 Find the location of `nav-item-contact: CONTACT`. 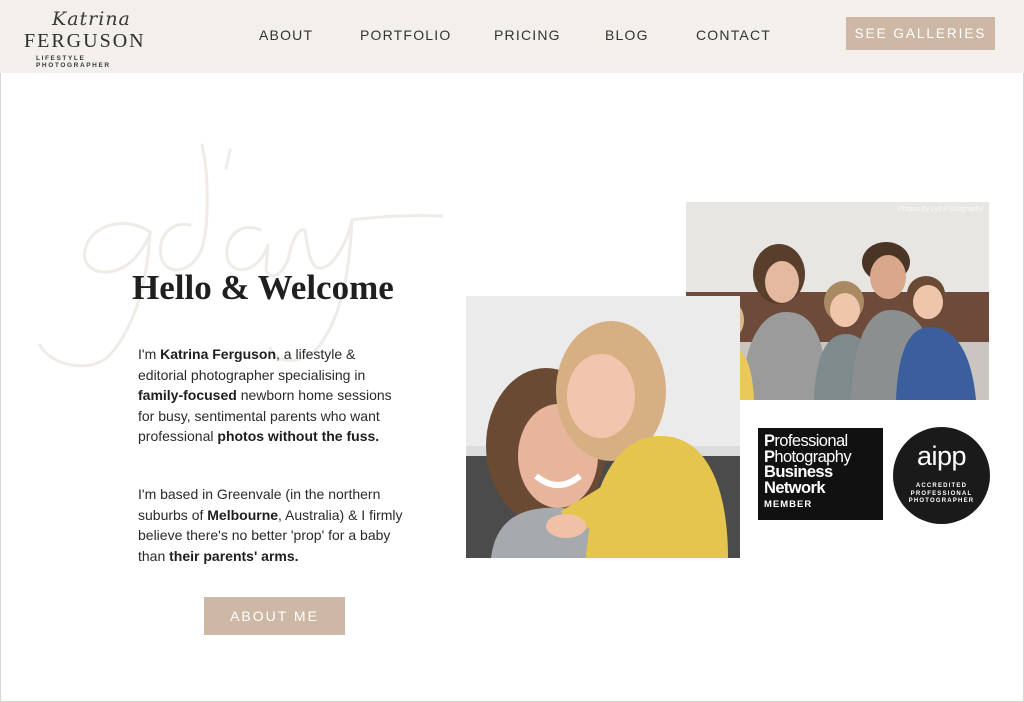

nav-item-contact: CONTACT is located at coordinates (733, 35).